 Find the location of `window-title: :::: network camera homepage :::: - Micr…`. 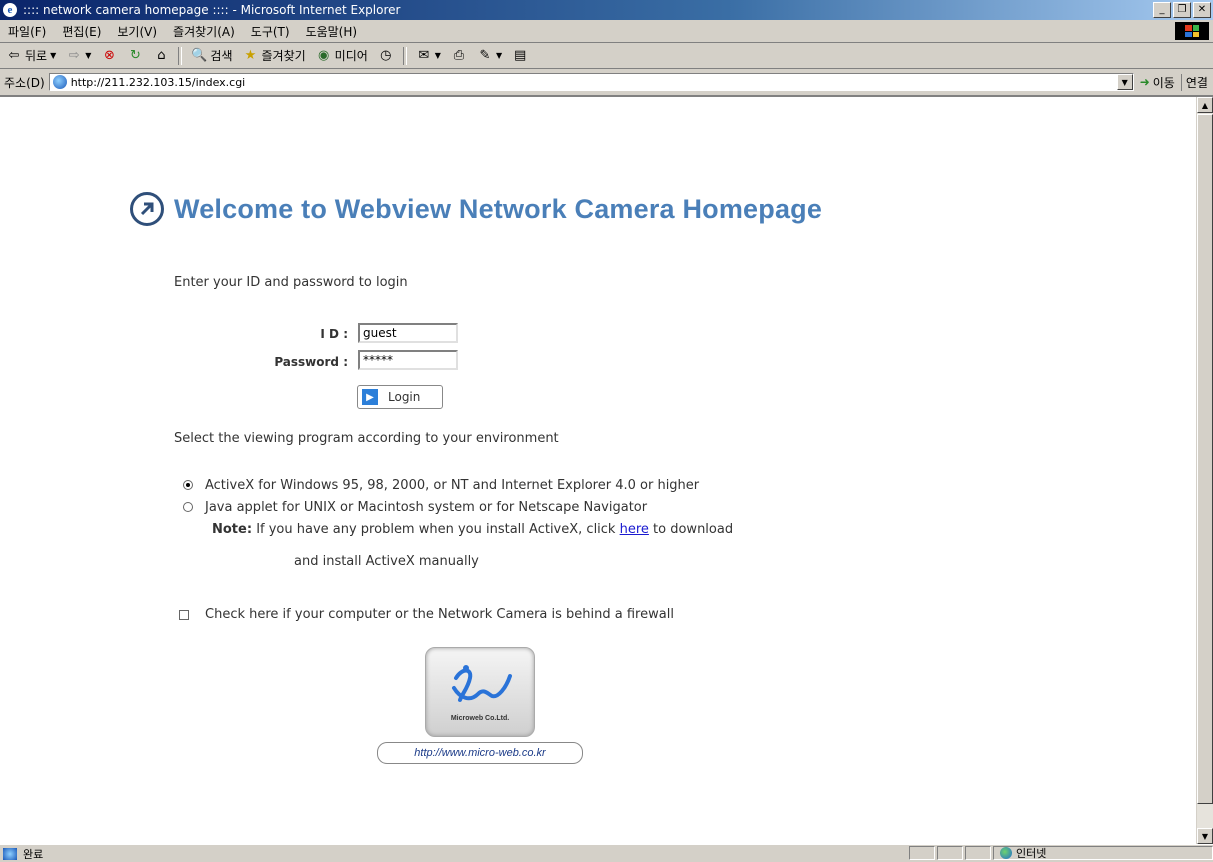

window-title: :::: network camera homepage :::: - Micr… is located at coordinates (212, 10).